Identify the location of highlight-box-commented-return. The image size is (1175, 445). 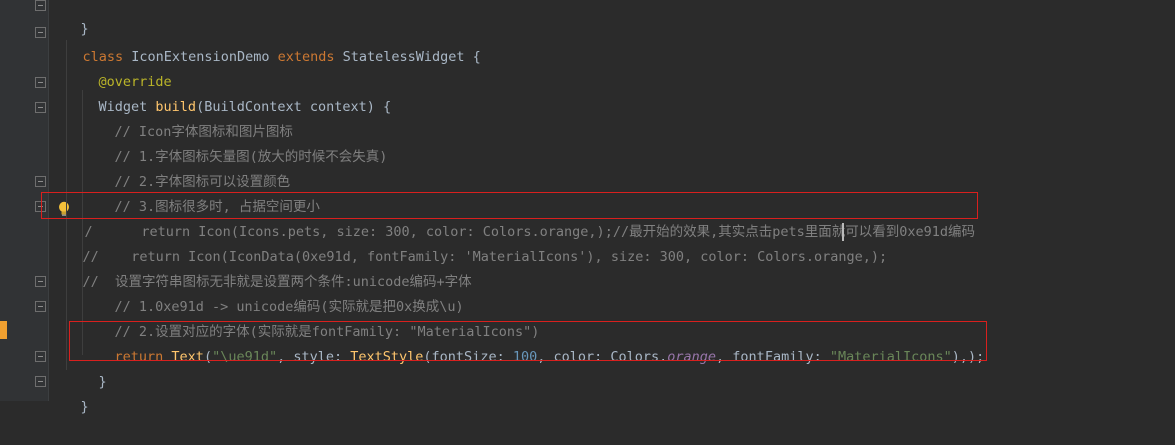
(509, 205).